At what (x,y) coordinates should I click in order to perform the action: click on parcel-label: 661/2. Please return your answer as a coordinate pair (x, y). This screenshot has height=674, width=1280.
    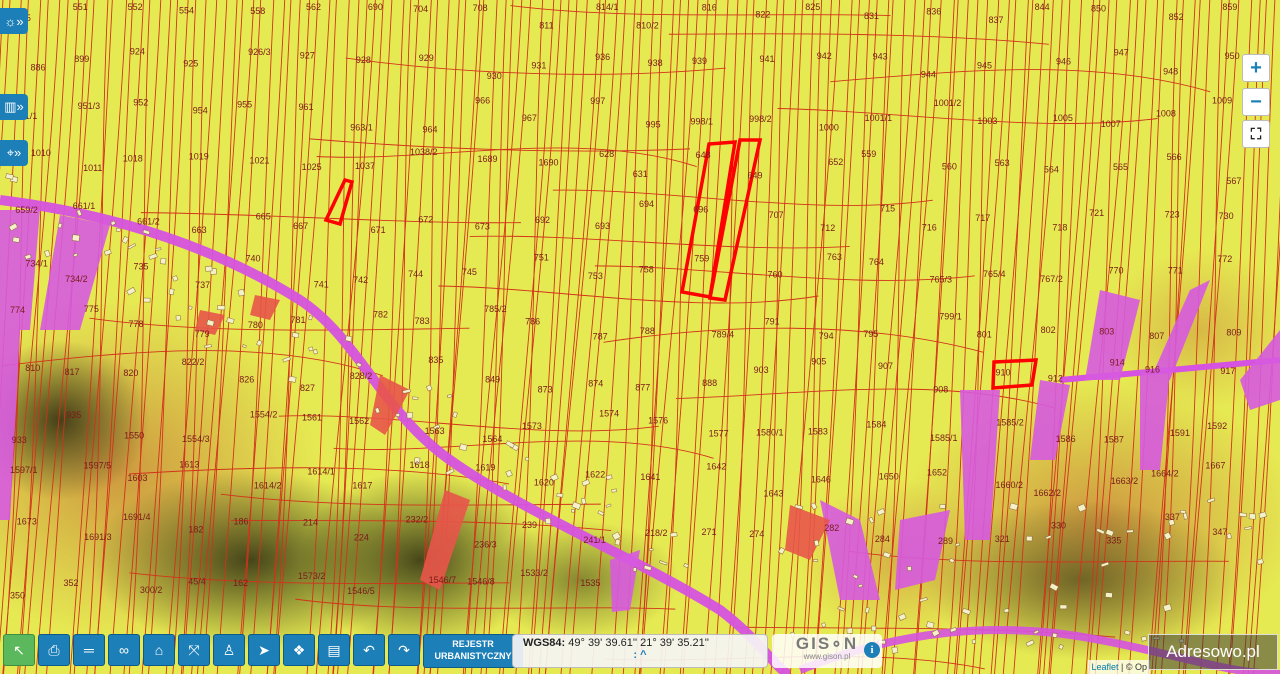
    Looking at the image, I should click on (148, 221).